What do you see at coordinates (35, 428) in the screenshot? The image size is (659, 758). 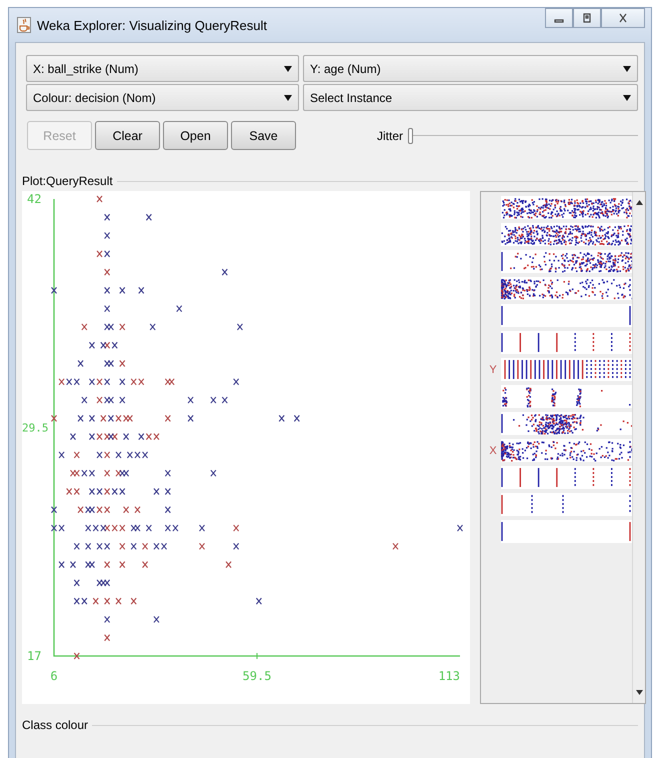 I see `y-tick-label: 29.5` at bounding box center [35, 428].